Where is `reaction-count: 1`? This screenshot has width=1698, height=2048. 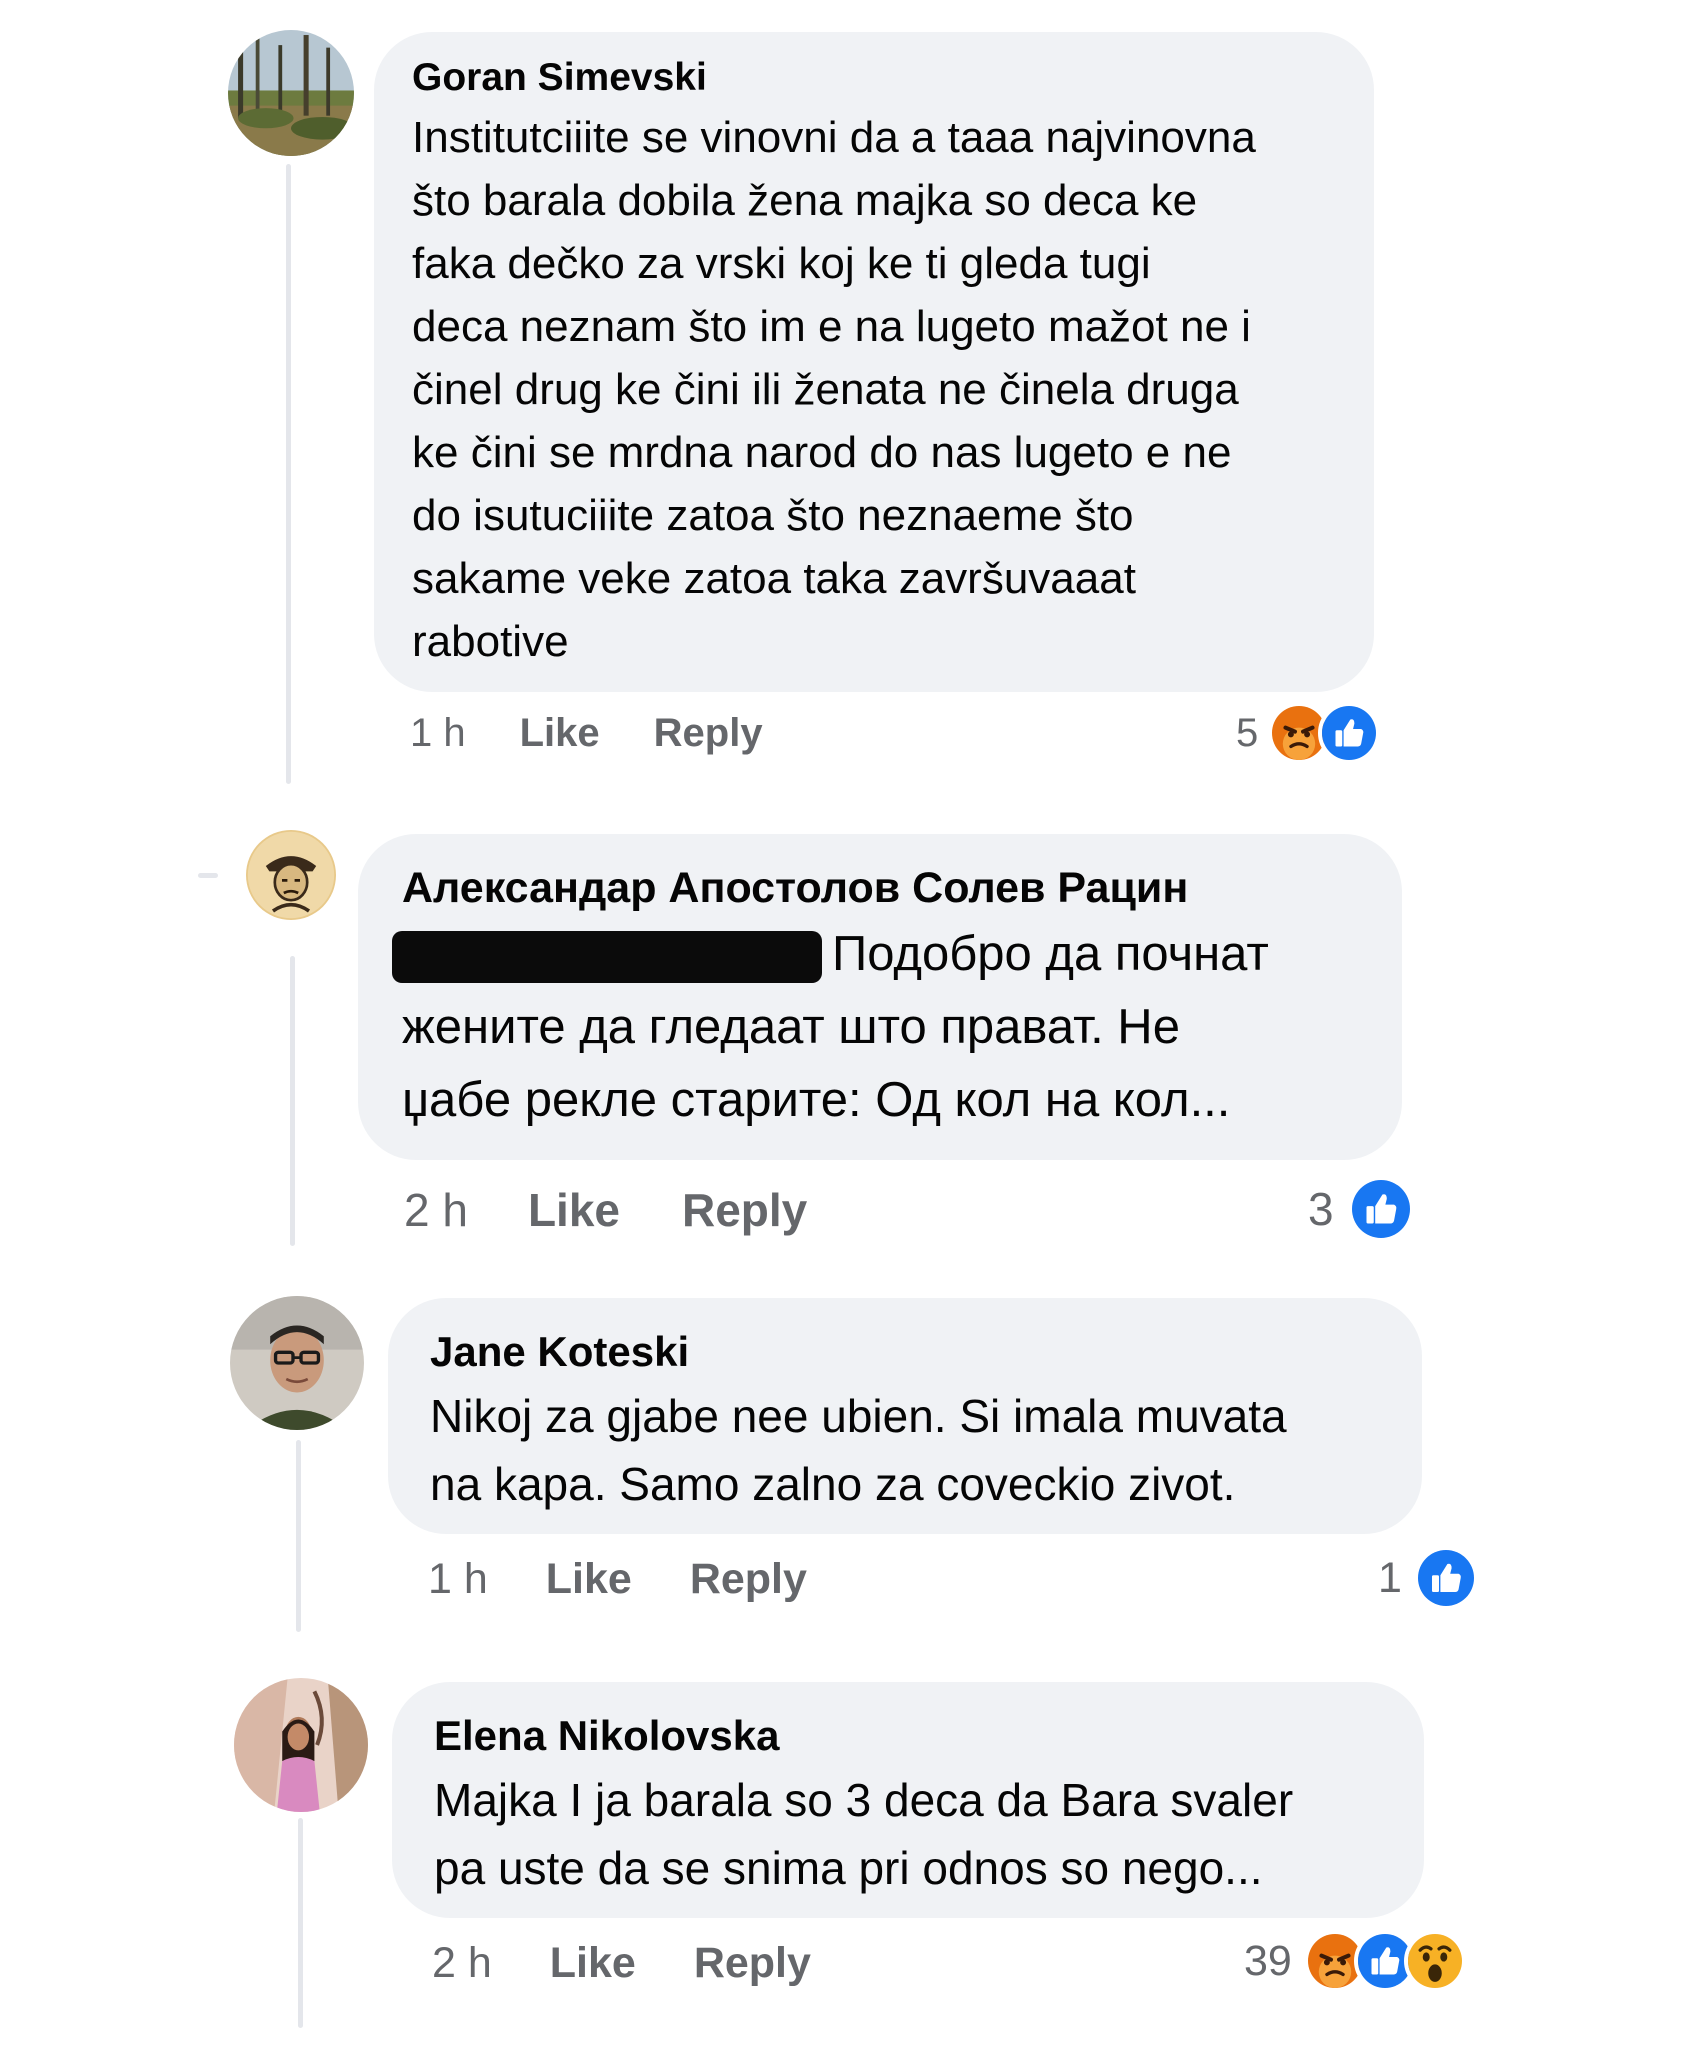
reaction-count: 1 is located at coordinates (1390, 1577).